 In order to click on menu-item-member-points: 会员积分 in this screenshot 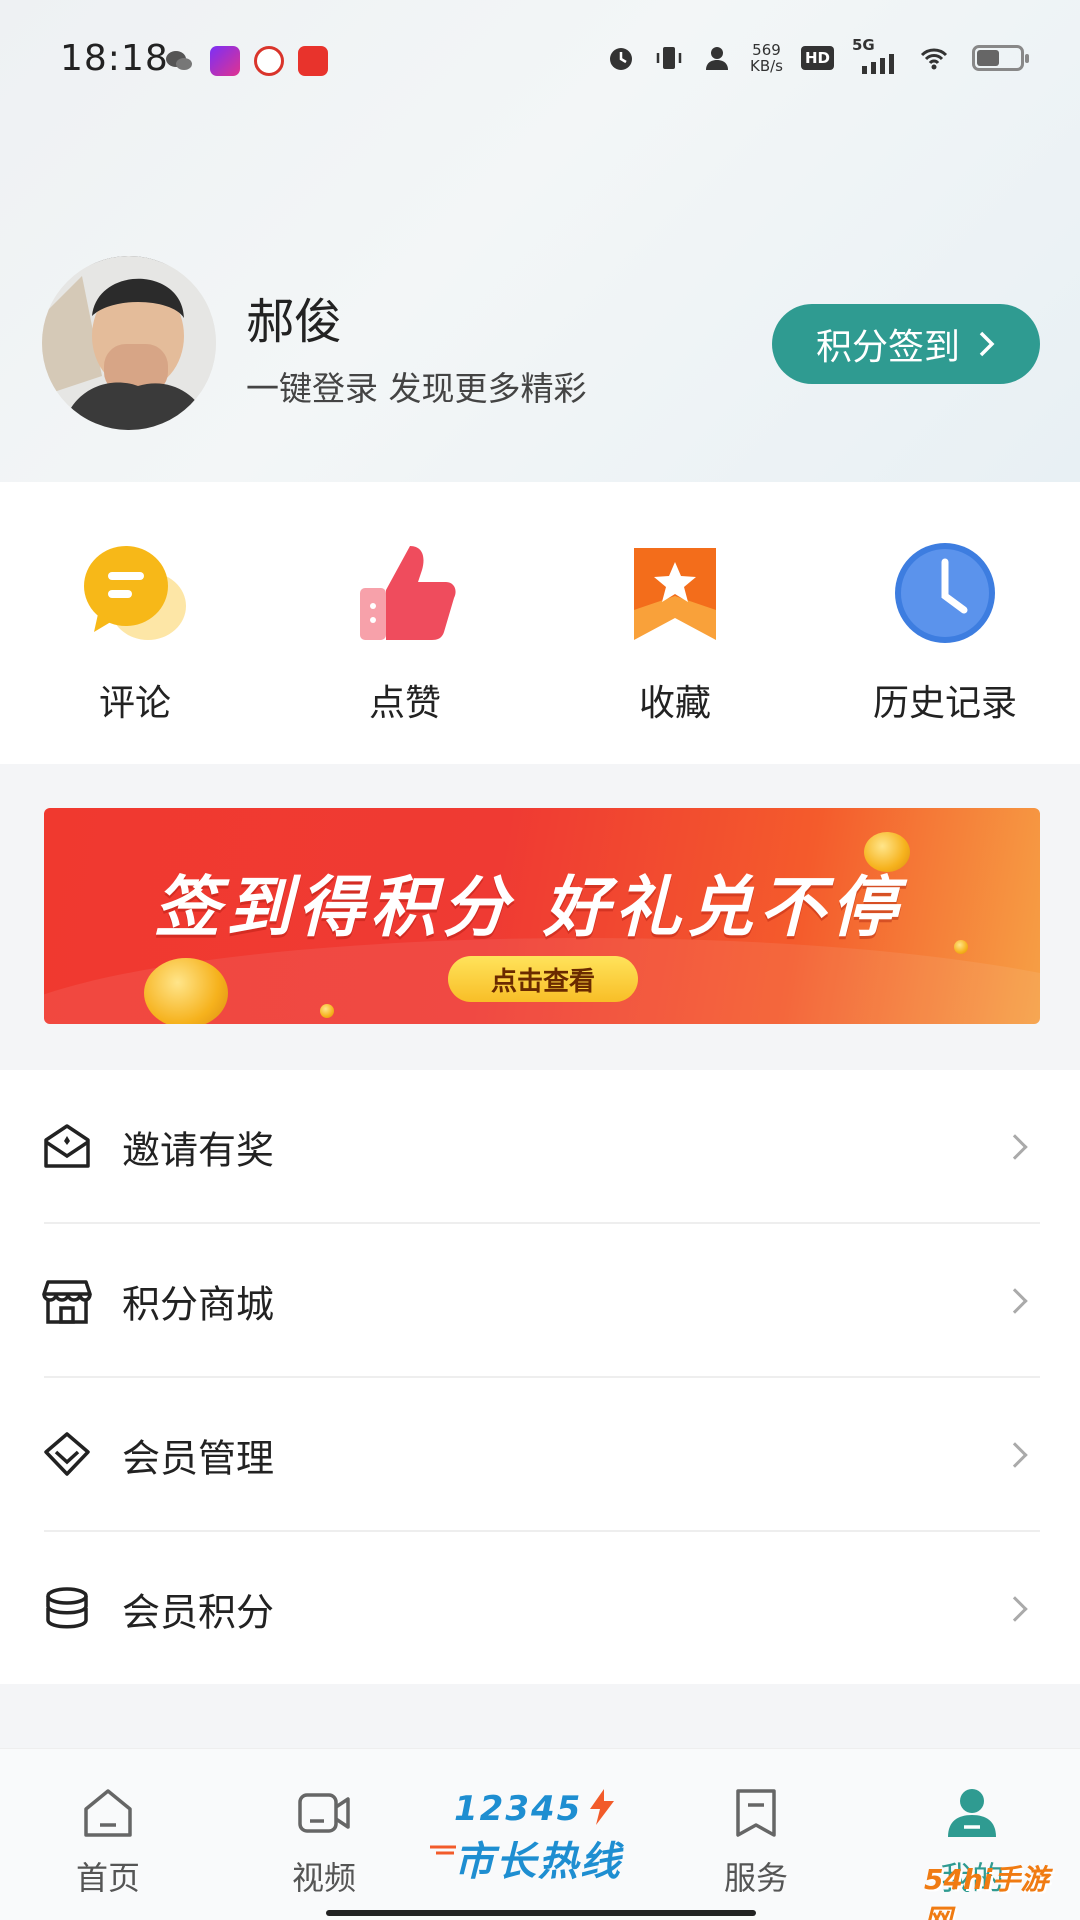, I will do `click(540, 1609)`.